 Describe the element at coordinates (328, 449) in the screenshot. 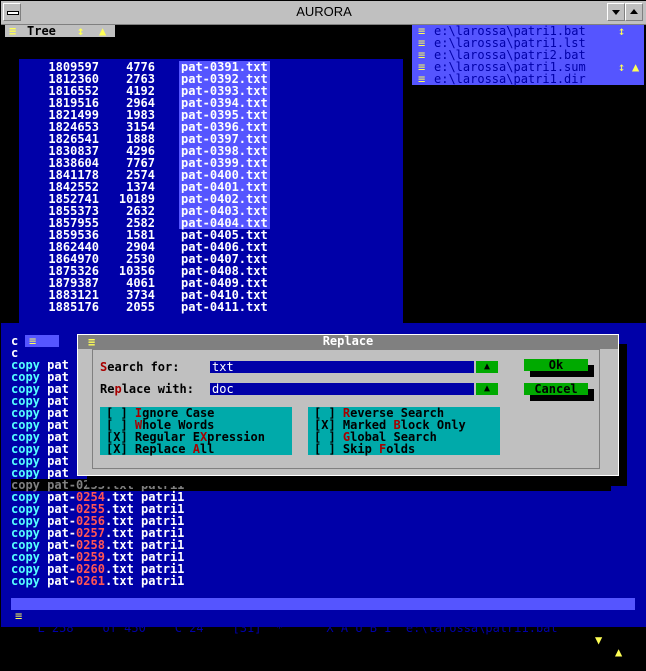

I see `checkbox-state: [ ]` at that location.